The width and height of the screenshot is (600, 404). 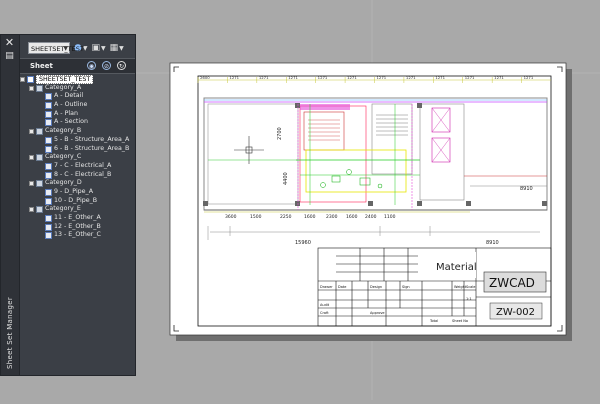 What do you see at coordinates (9, 56) in the screenshot?
I see `settings-icon: ▤` at bounding box center [9, 56].